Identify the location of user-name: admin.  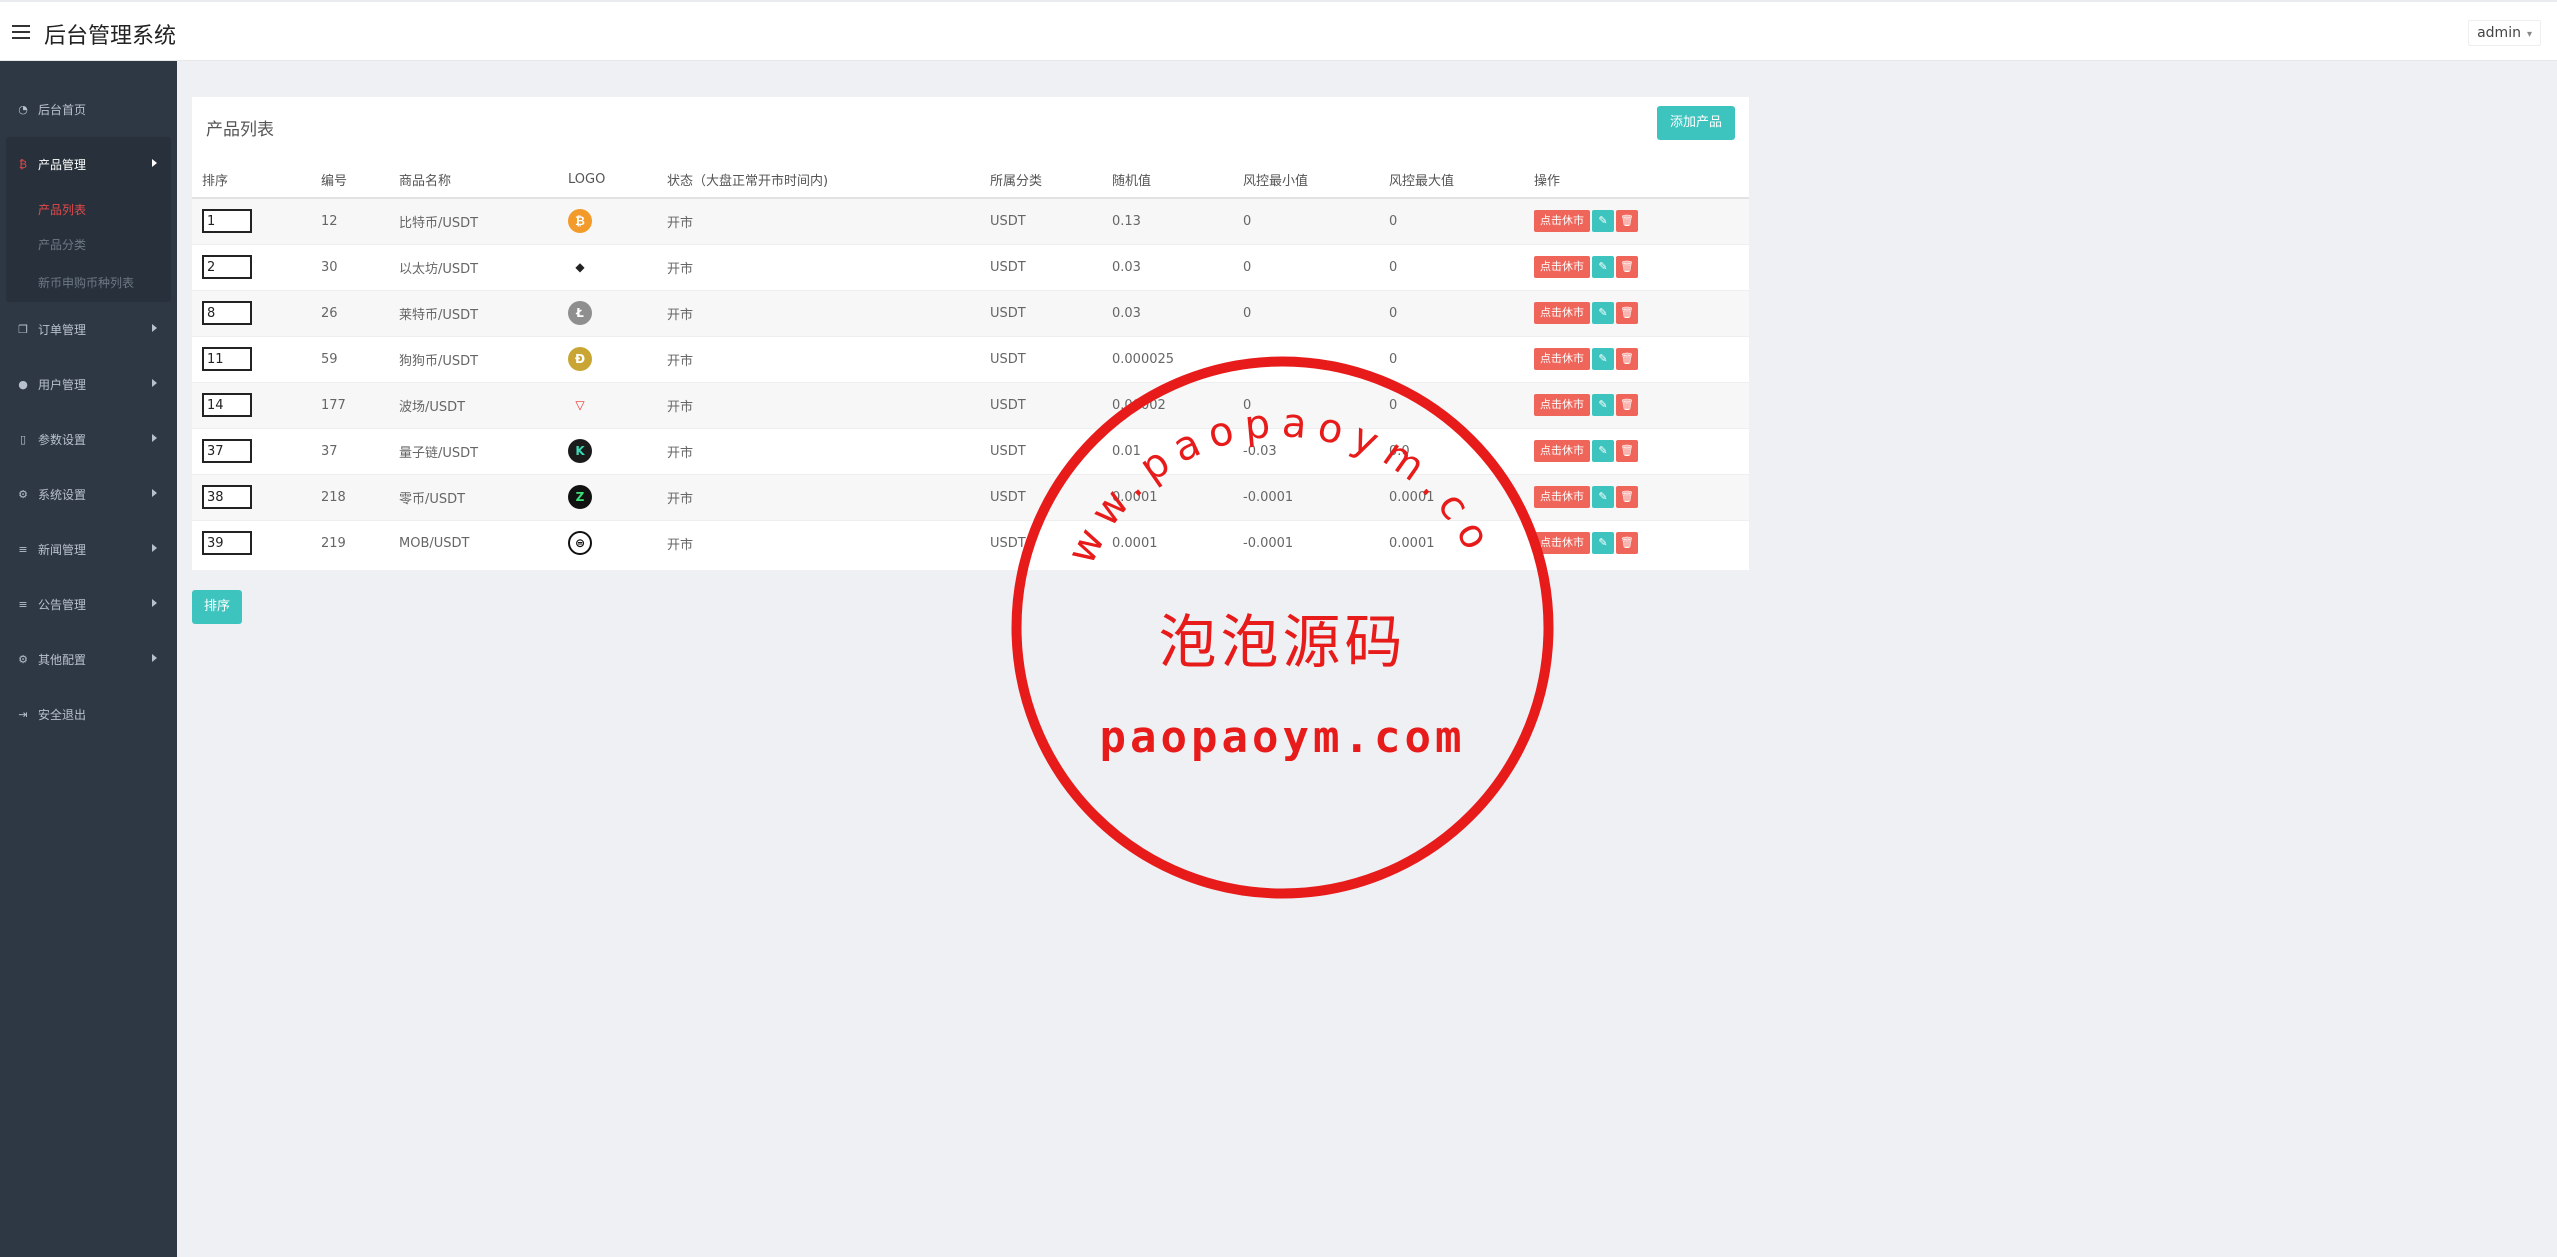
(2499, 33).